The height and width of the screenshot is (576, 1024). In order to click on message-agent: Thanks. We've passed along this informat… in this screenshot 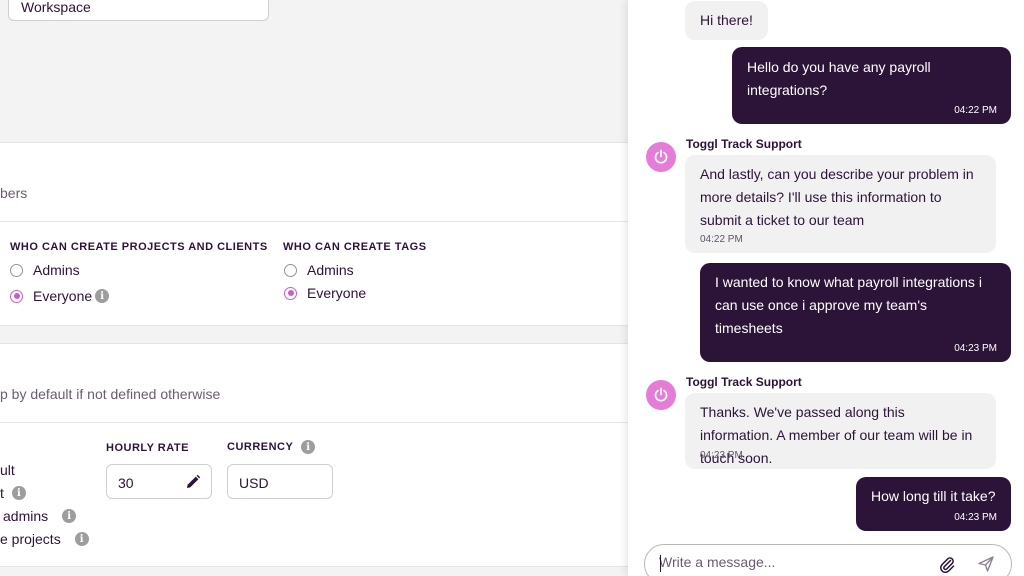, I will do `click(840, 431)`.